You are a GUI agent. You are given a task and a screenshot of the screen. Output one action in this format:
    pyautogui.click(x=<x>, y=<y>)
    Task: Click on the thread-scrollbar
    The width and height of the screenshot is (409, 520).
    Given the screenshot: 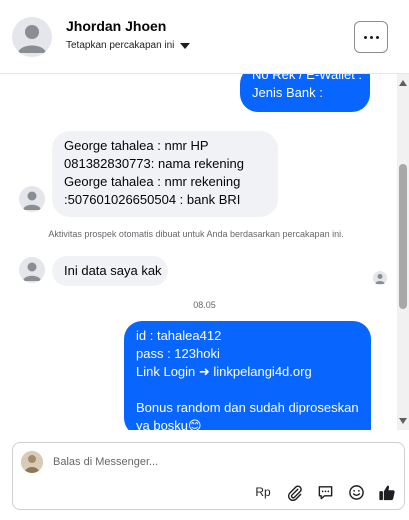 What is the action you would take?
    pyautogui.click(x=403, y=252)
    